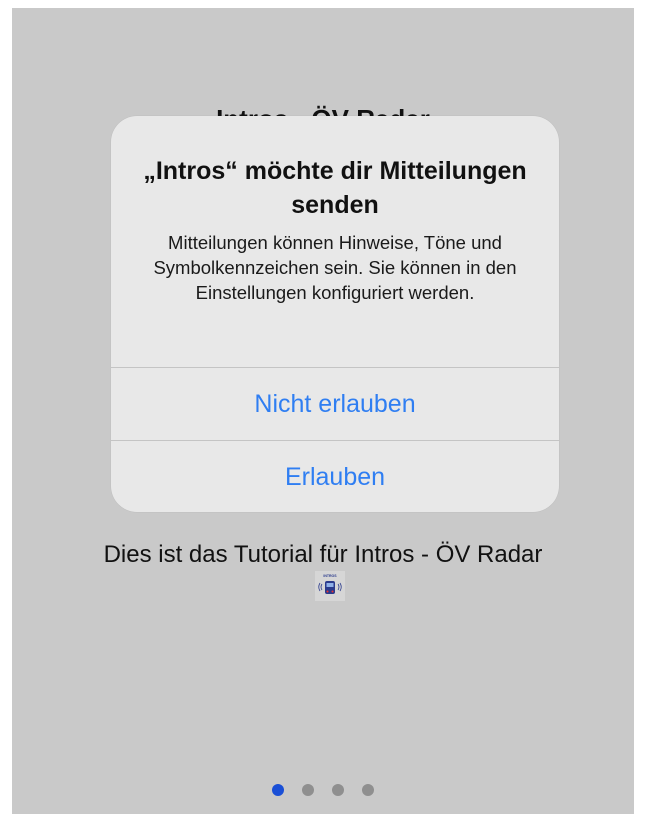 This screenshot has height=814, width=646. I want to click on app-logo: INTROS, so click(330, 586).